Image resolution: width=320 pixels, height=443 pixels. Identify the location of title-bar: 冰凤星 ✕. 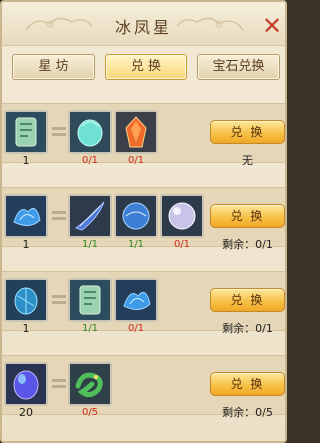
(143, 24).